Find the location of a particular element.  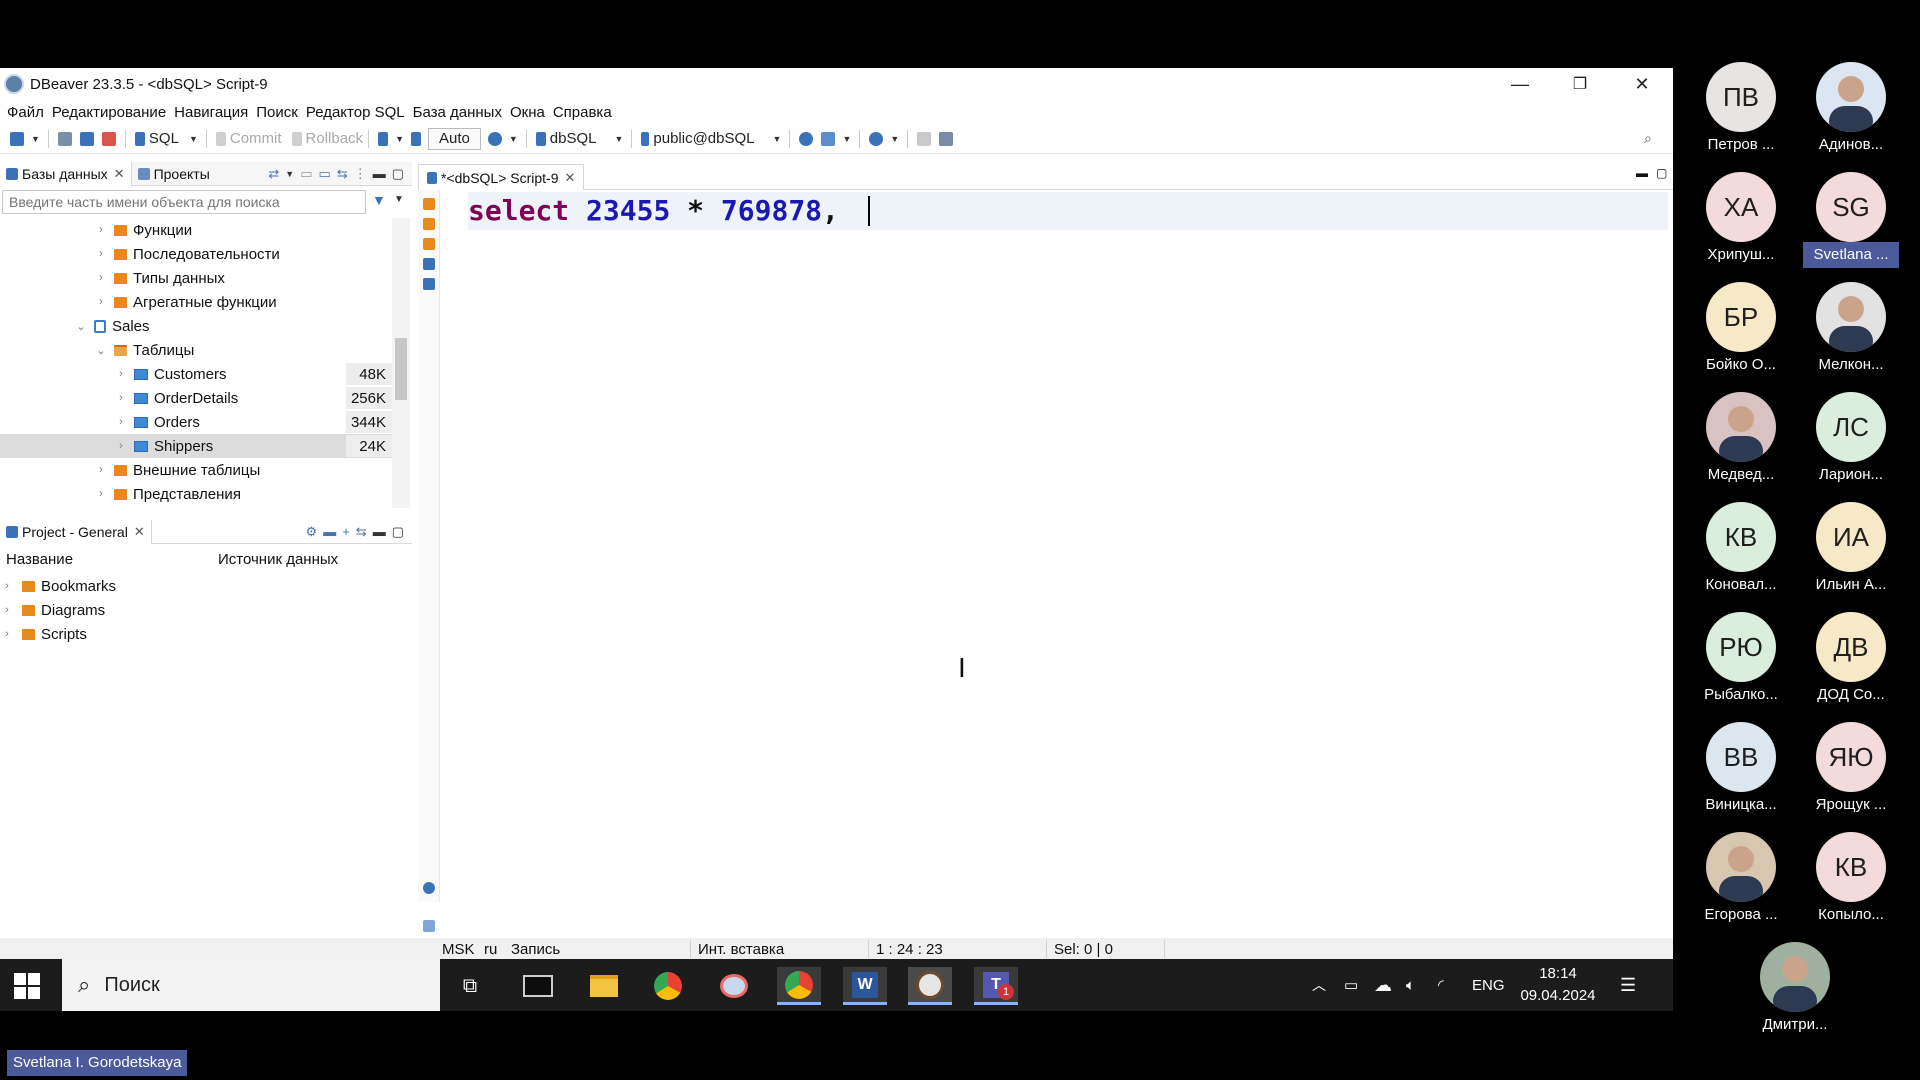

tree-node: › Последовательности is located at coordinates (196, 254).